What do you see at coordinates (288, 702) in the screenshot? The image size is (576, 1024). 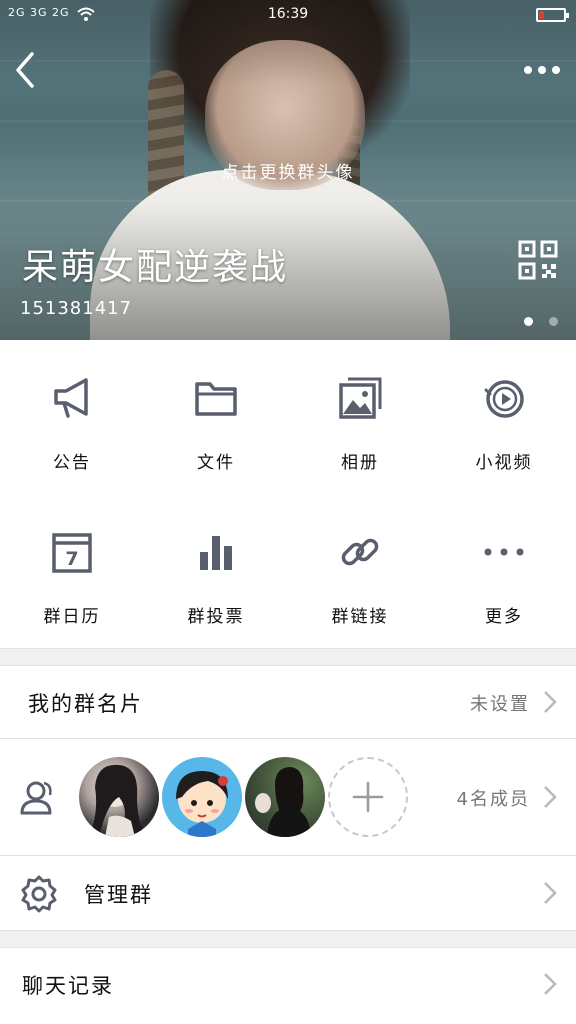 I see `my-group-card-row: 我的群名片 未设置` at bounding box center [288, 702].